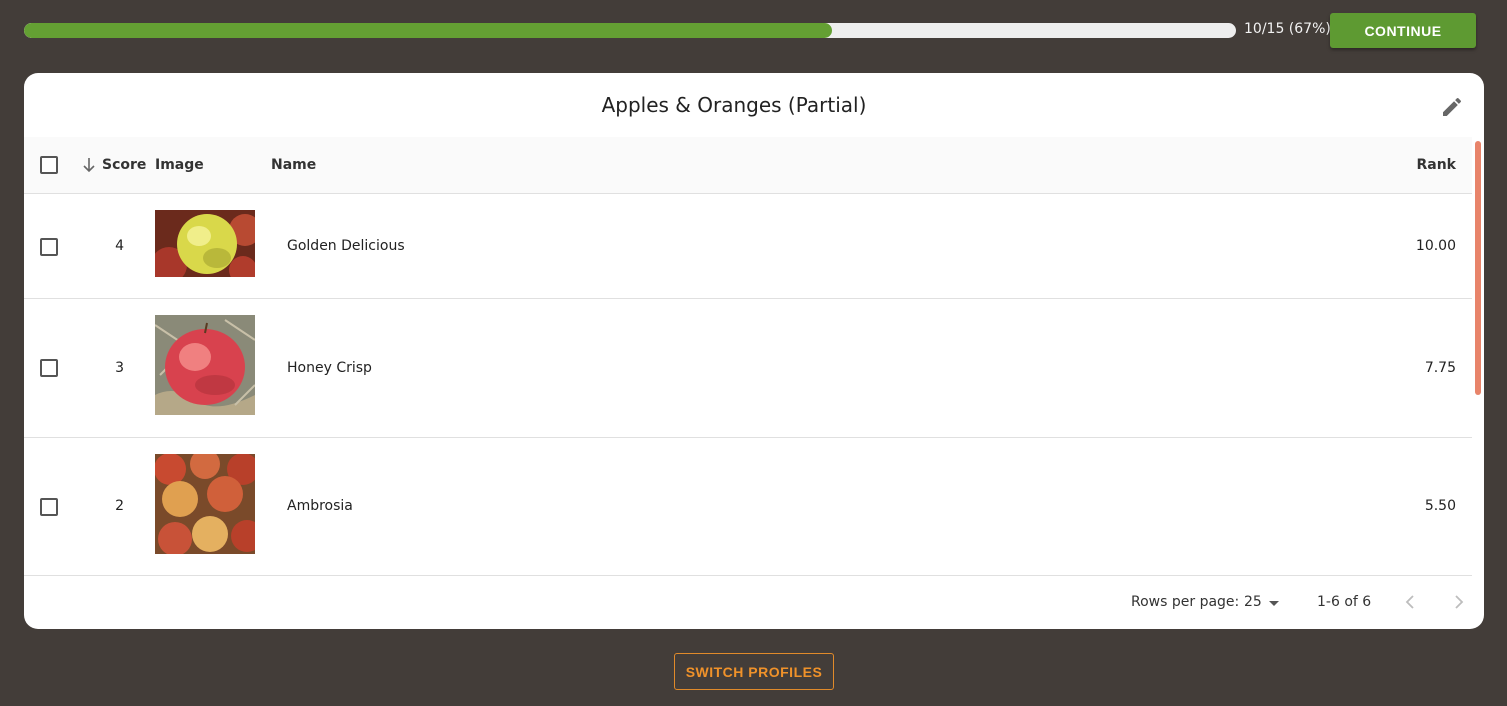  Describe the element at coordinates (428, 30) in the screenshot. I see `progress-fill` at that location.